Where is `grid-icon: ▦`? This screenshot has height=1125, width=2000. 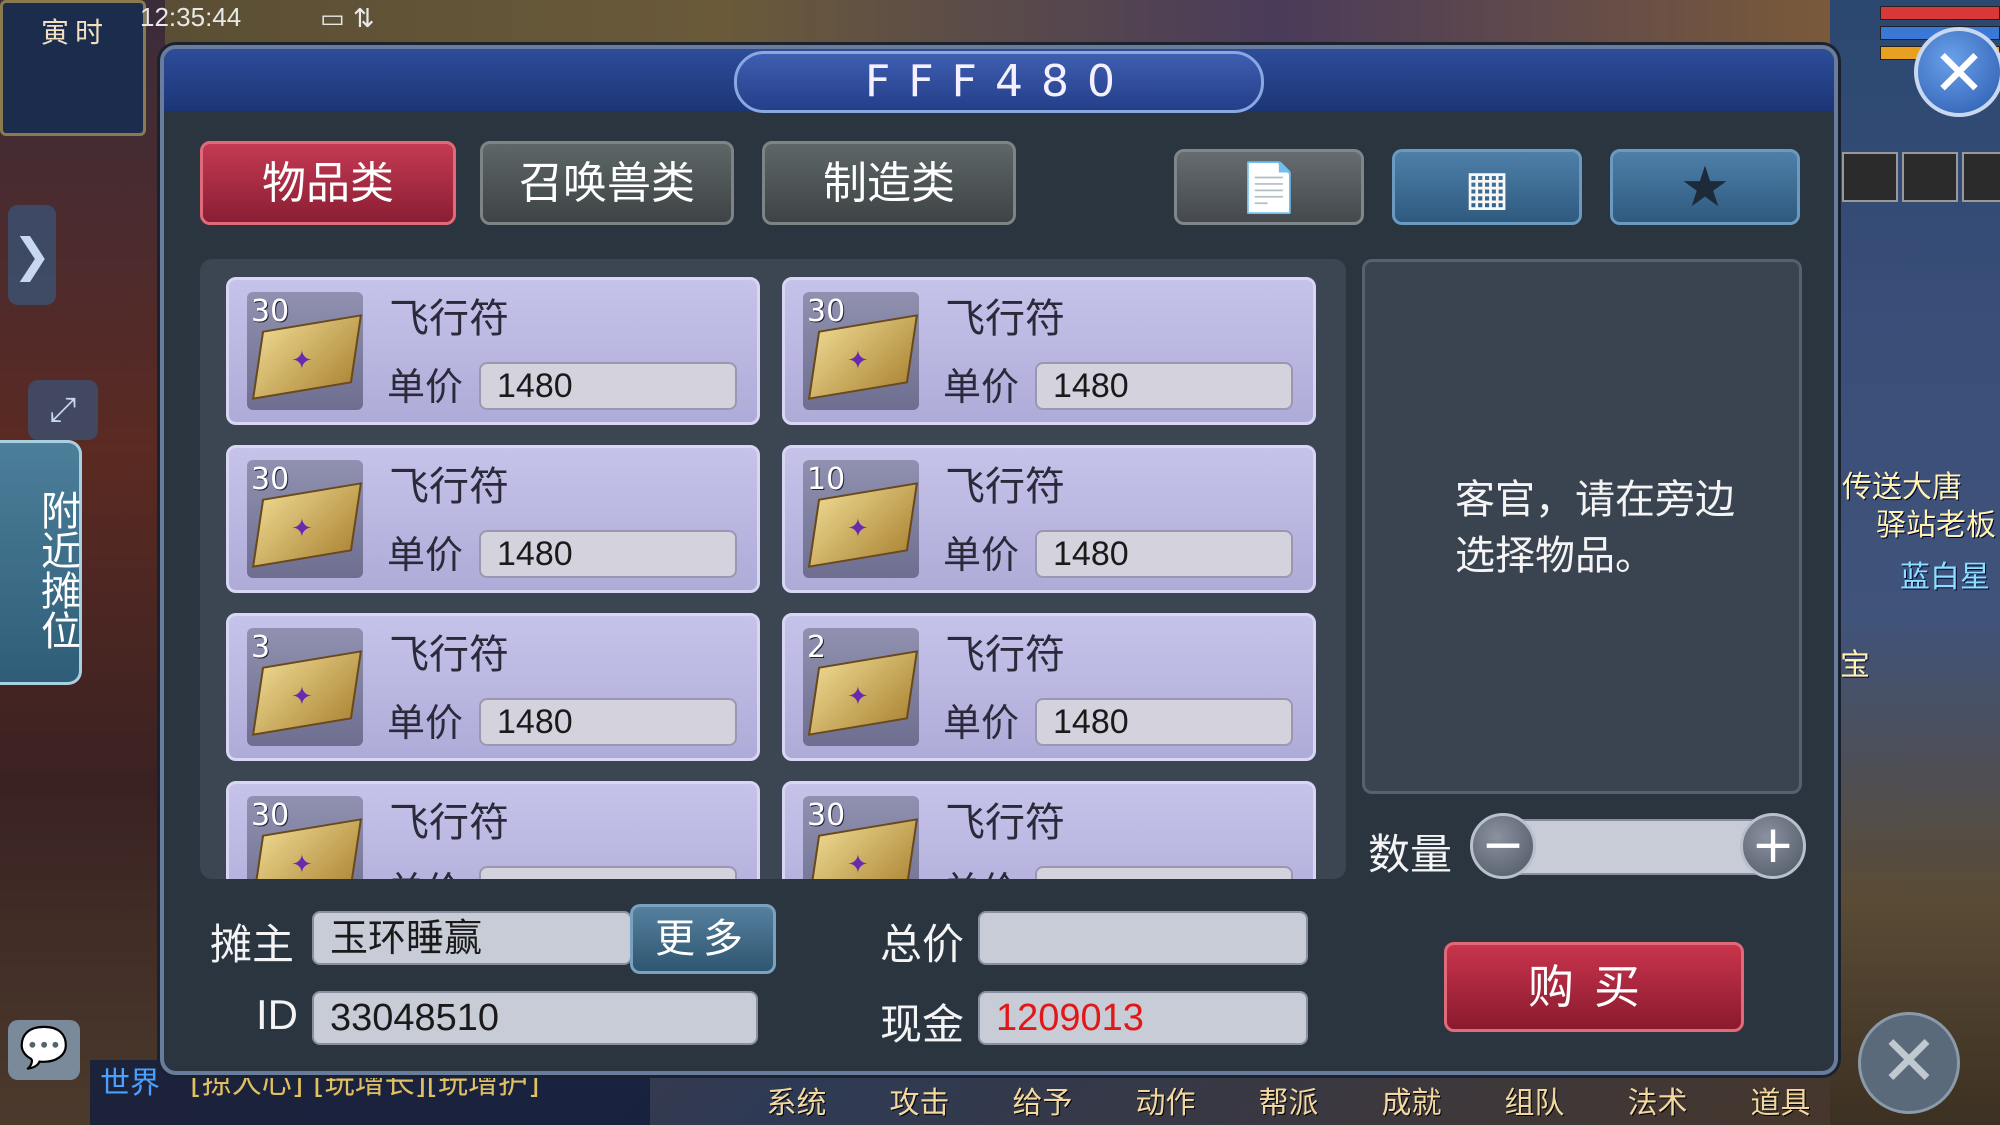 grid-icon: ▦ is located at coordinates (1487, 188).